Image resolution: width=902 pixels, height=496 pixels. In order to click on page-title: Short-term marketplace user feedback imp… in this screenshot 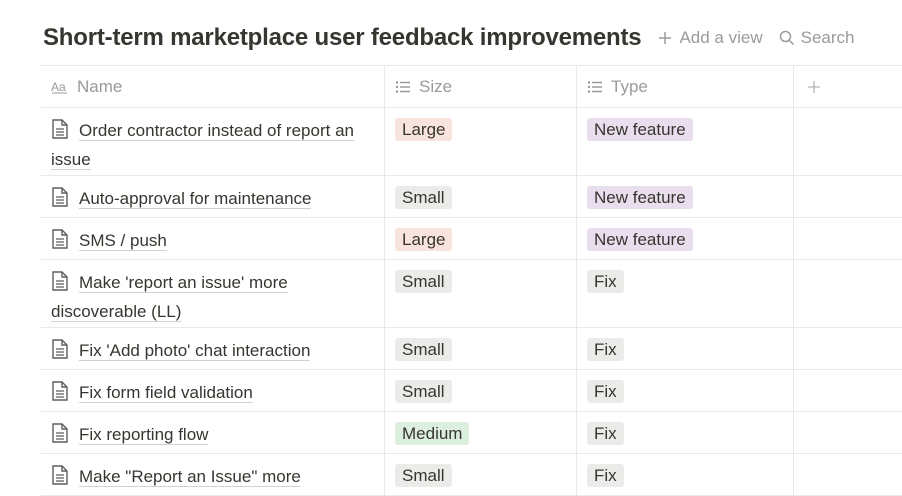, I will do `click(342, 37)`.